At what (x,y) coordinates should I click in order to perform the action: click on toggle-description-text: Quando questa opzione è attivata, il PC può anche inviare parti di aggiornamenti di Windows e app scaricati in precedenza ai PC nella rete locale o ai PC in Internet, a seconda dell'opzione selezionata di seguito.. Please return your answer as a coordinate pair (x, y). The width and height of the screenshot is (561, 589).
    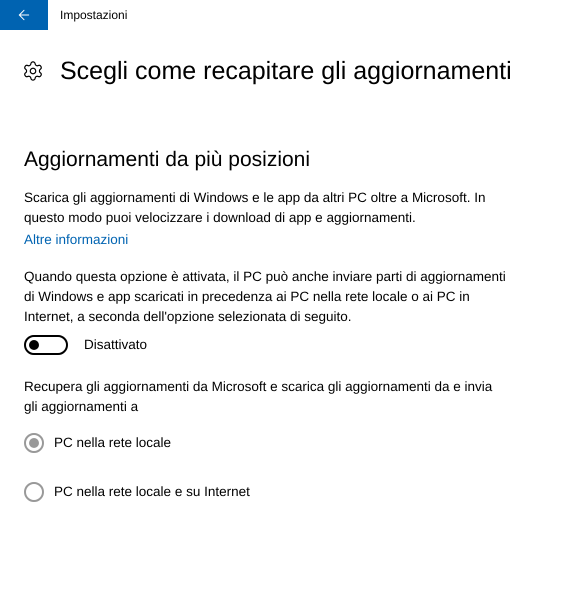
    Looking at the image, I should click on (265, 297).